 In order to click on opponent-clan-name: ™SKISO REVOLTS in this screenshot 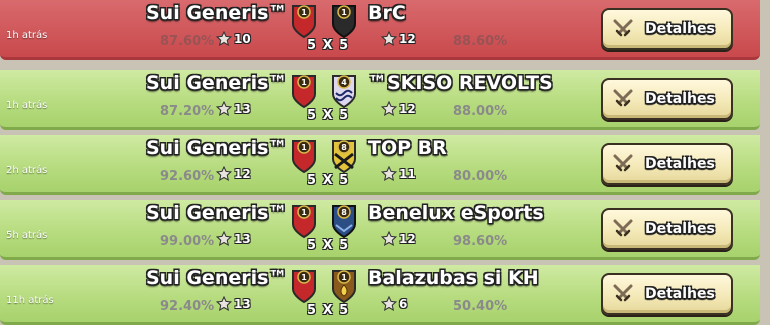, I will do `click(460, 83)`.